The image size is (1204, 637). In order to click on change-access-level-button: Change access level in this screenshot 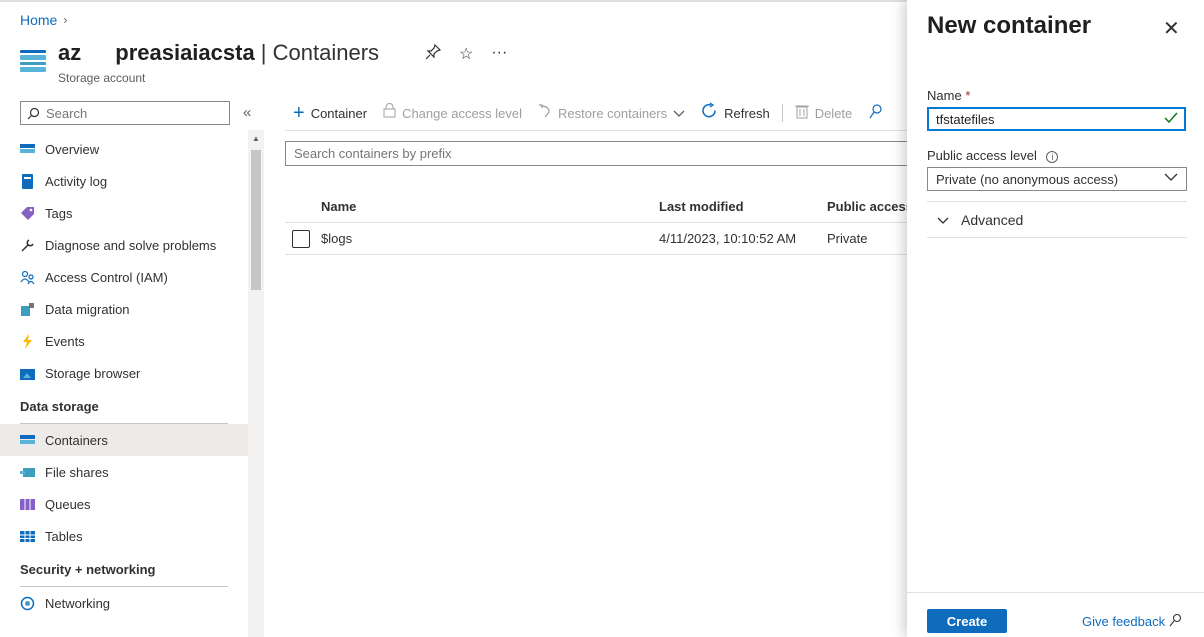, I will do `click(452, 113)`.